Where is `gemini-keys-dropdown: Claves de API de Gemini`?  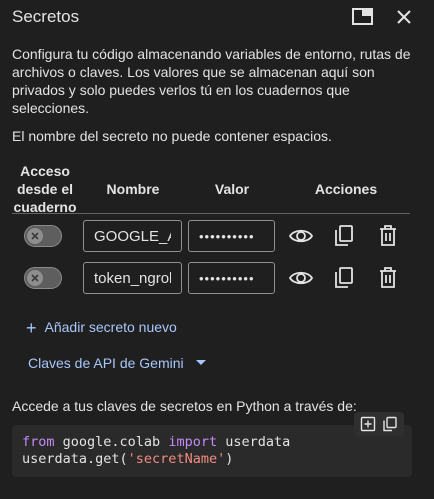
gemini-keys-dropdown: Claves de API de Gemini is located at coordinates (117, 363).